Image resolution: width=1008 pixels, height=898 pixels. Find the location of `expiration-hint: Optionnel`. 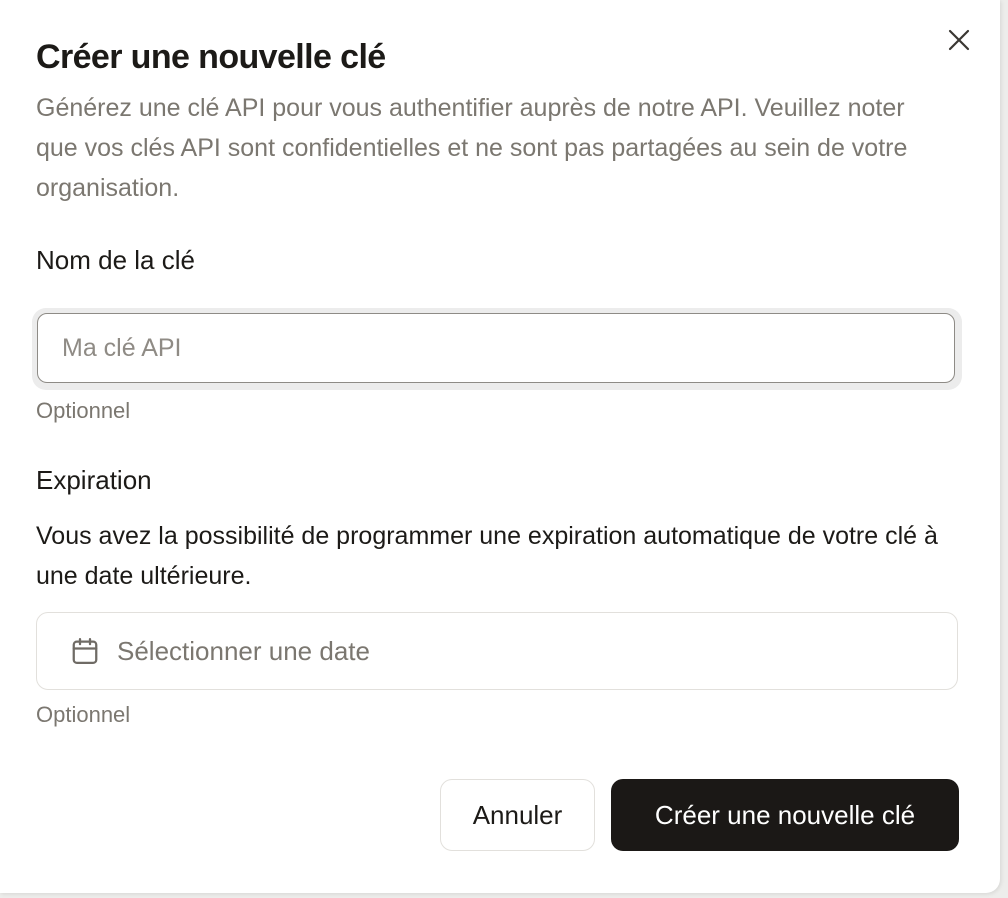

expiration-hint: Optionnel is located at coordinates (83, 714).